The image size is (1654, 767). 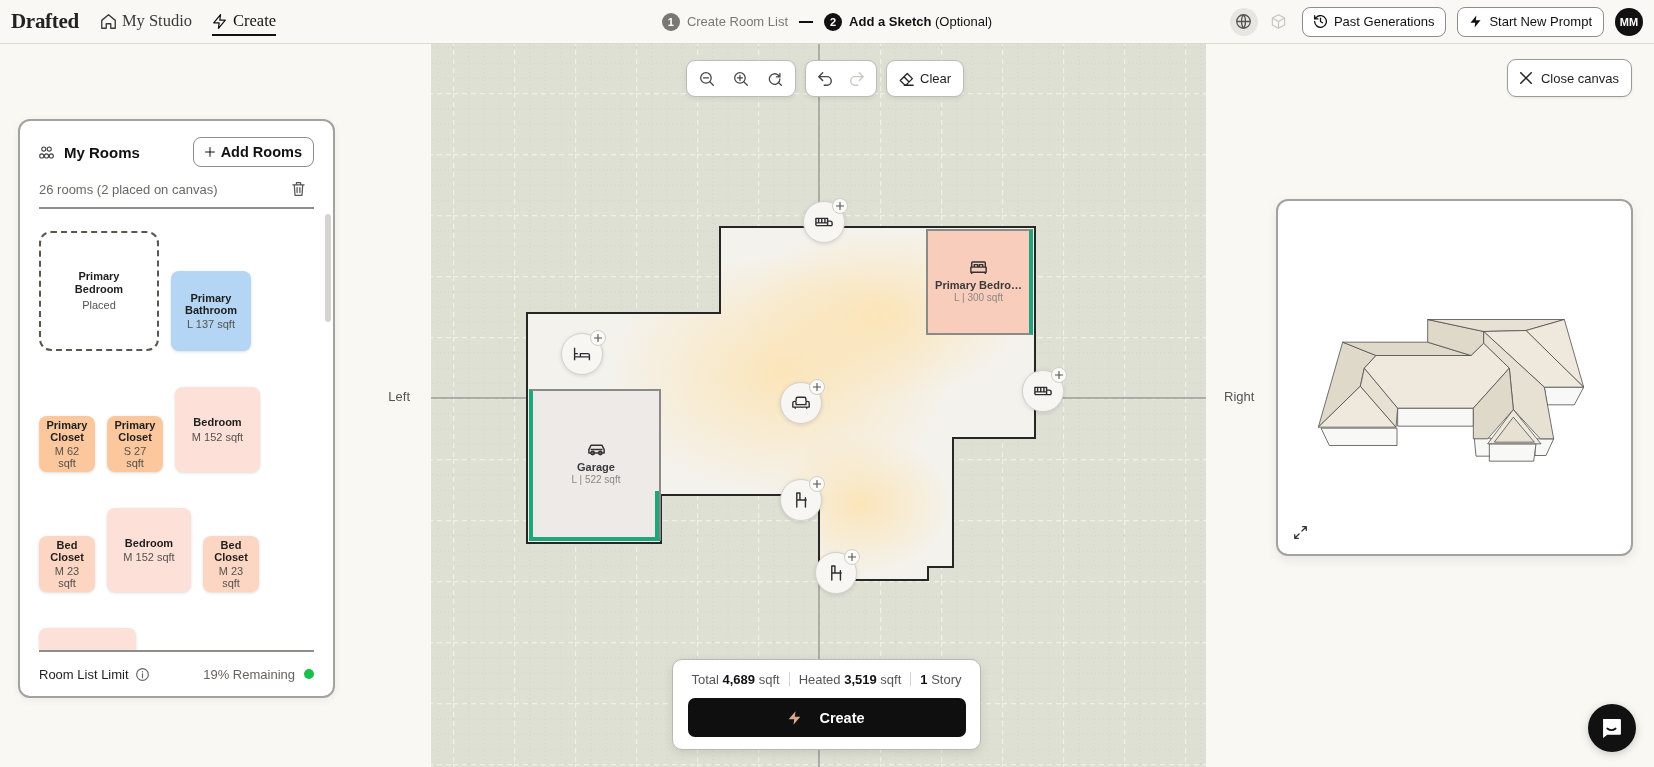 I want to click on info-icon, so click(x=142, y=674).